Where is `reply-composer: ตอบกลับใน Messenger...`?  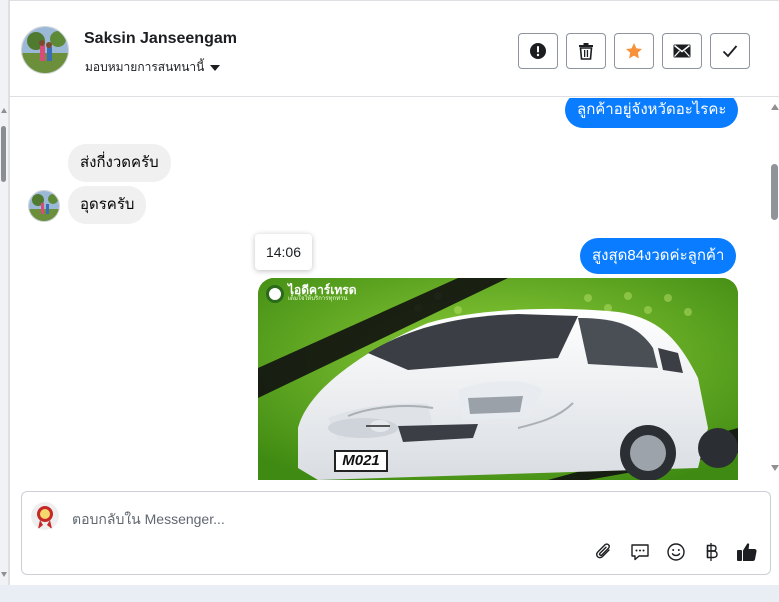 reply-composer: ตอบกลับใน Messenger... is located at coordinates (396, 533).